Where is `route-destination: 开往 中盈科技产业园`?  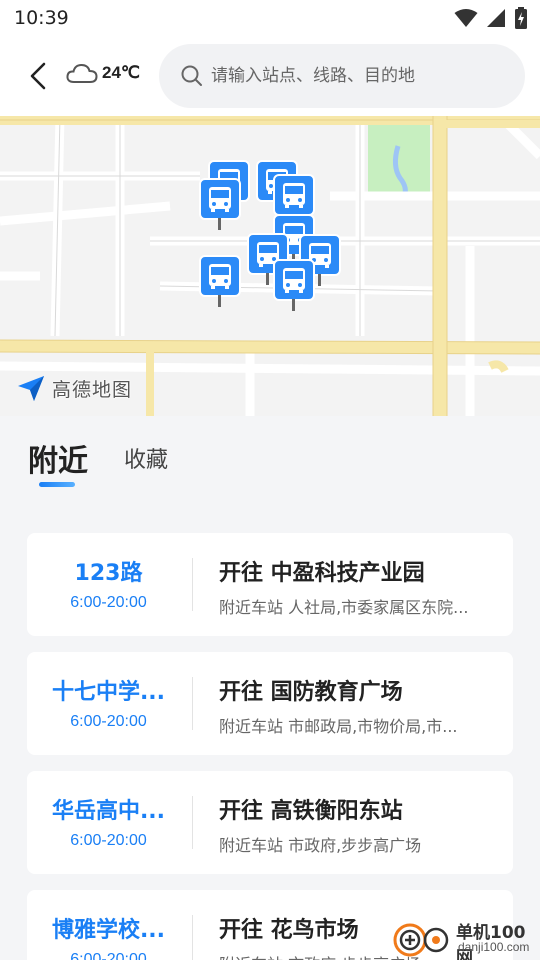 route-destination: 开往 中盈科技产业园 is located at coordinates (322, 573).